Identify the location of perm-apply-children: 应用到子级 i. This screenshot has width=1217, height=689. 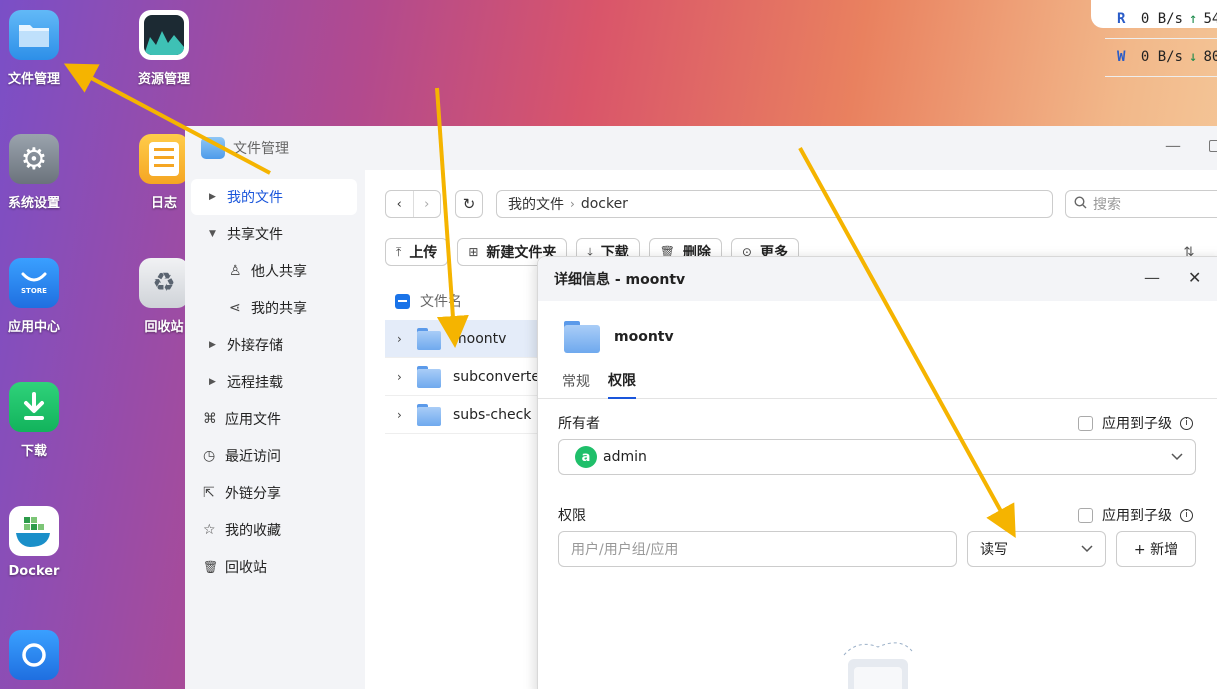
(1135, 515).